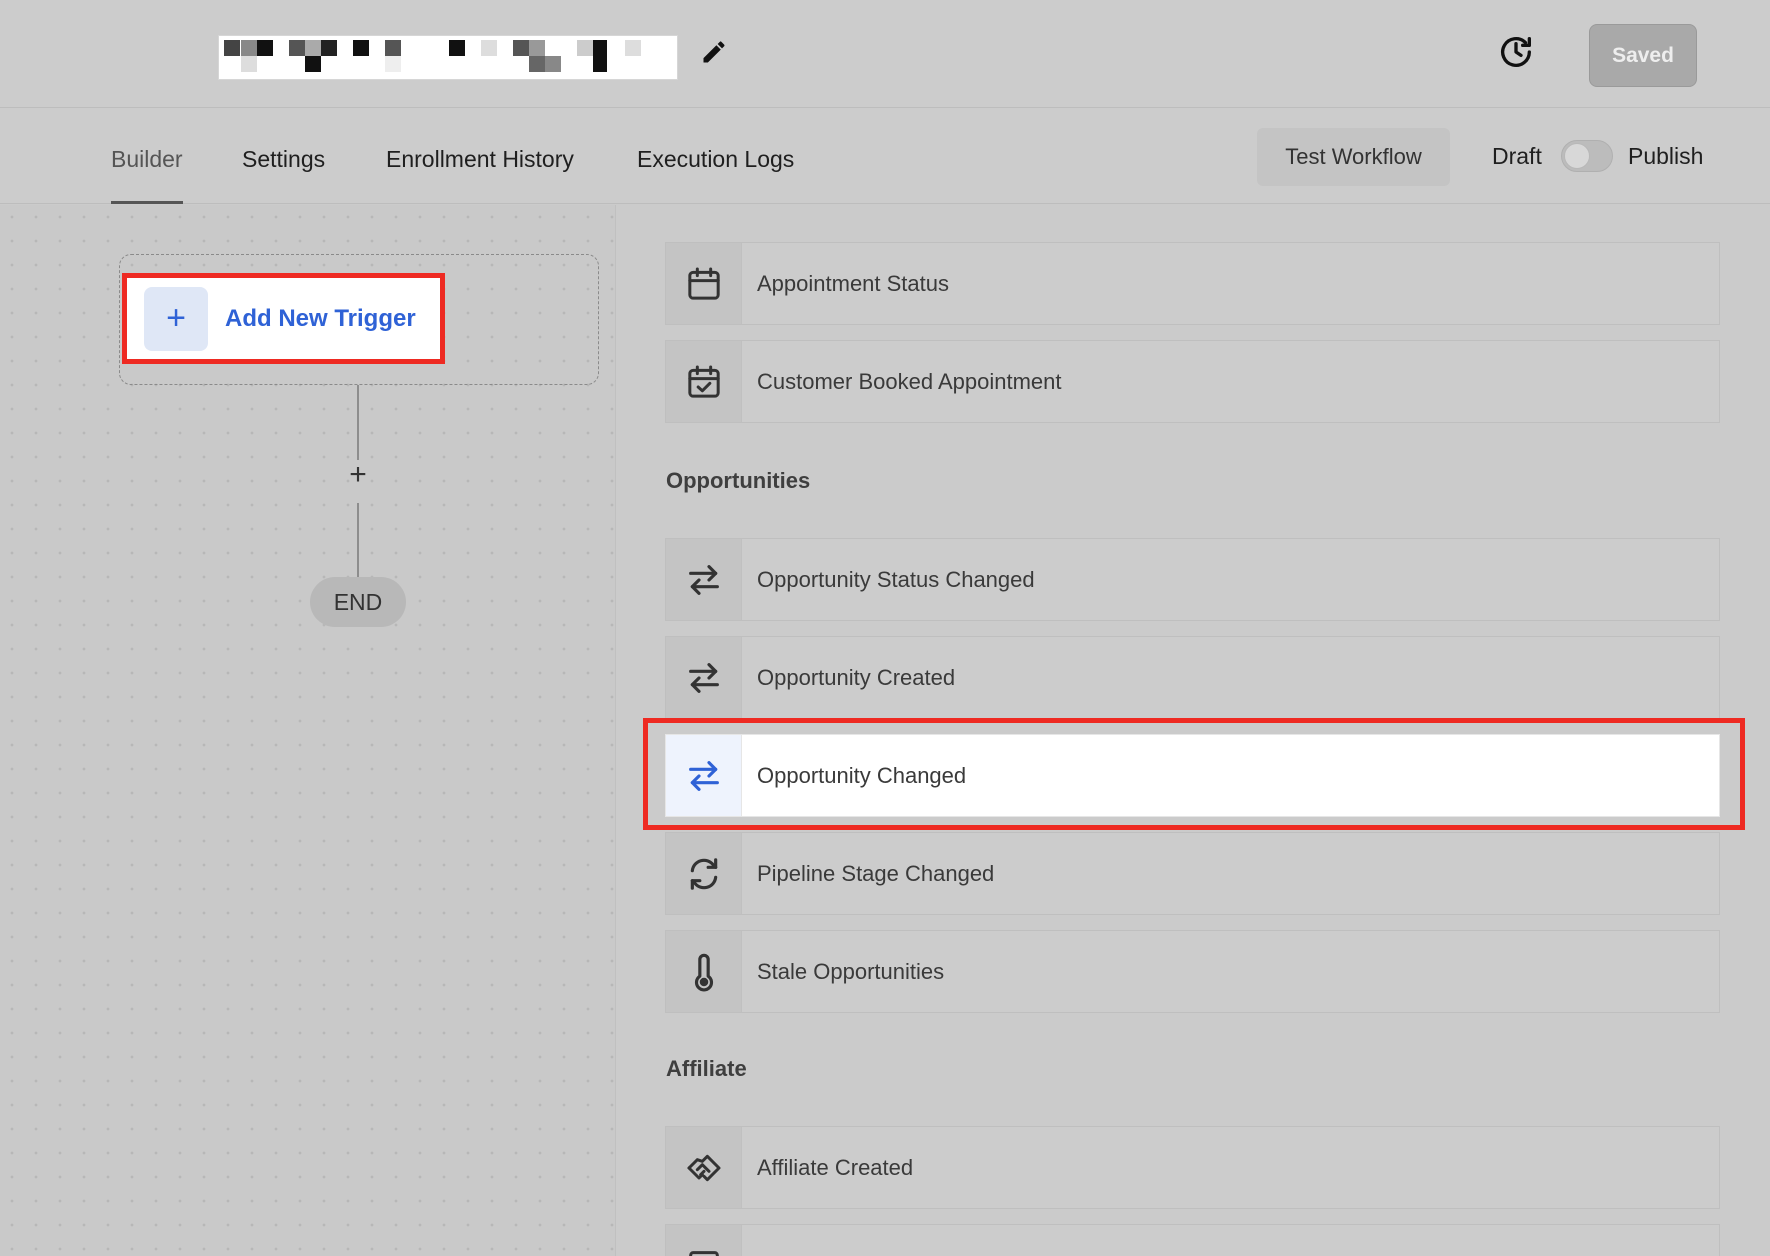  I want to click on trigger-item-affiliate-created: Affiliate Created, so click(1192, 1167).